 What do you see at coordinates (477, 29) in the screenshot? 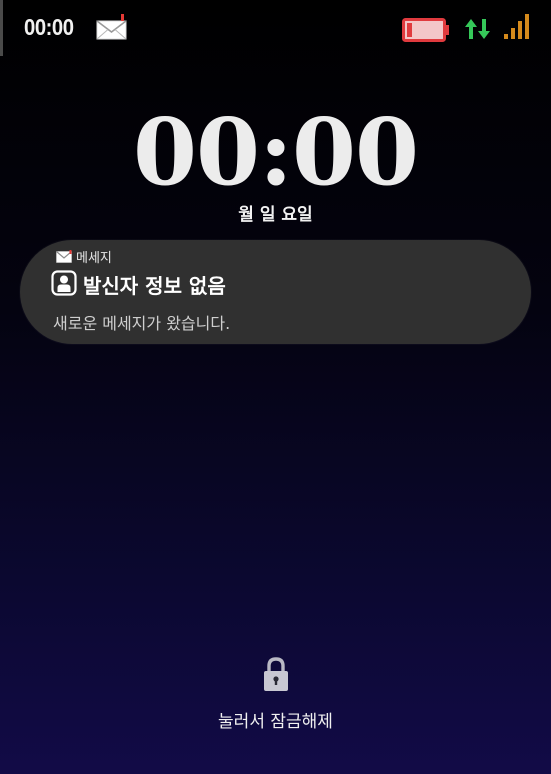
I see `data-arrows-icon` at bounding box center [477, 29].